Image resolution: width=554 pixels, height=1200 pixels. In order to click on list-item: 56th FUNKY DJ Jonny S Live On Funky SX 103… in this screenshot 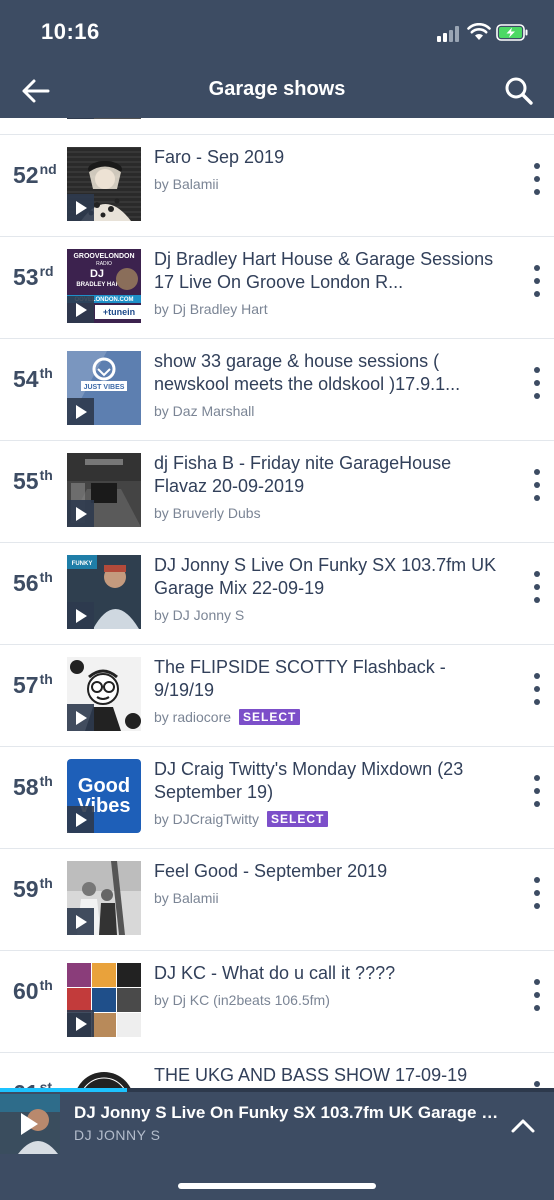, I will do `click(277, 594)`.